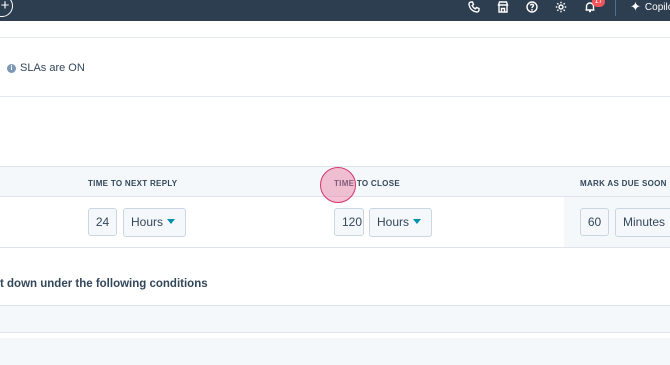  Describe the element at coordinates (6, 8) in the screenshot. I see `create-plus-button: +` at that location.